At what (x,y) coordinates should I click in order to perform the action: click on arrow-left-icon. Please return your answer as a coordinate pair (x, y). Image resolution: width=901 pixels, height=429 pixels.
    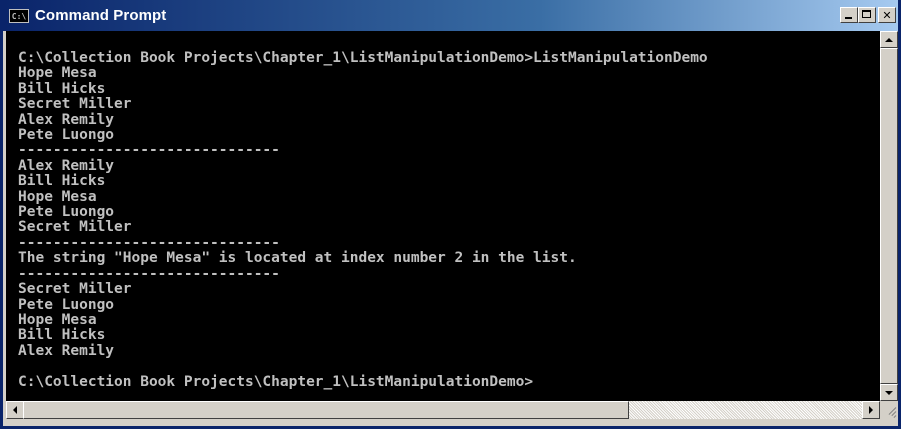
    Looking at the image, I should click on (15, 410).